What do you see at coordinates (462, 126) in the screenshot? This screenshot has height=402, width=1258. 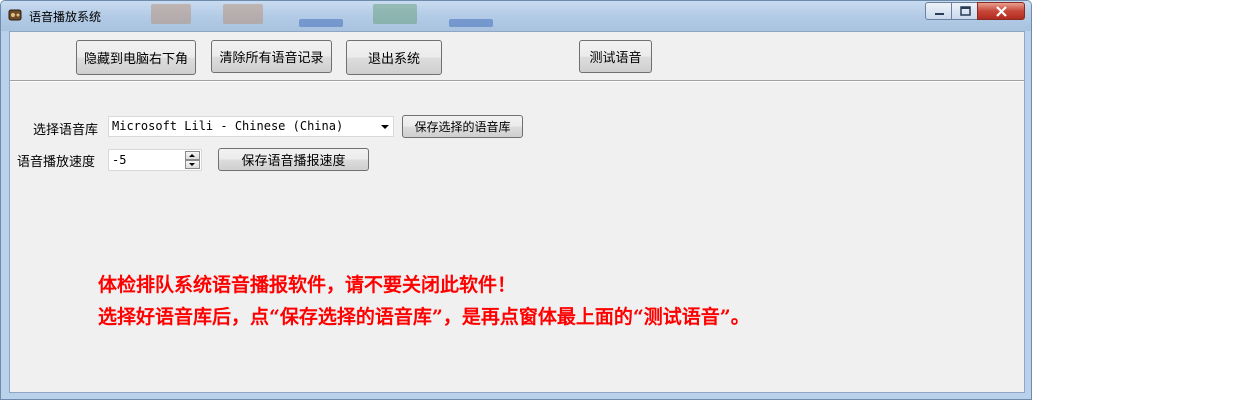 I see `save-voice-library-button: 保存选择的语音库` at bounding box center [462, 126].